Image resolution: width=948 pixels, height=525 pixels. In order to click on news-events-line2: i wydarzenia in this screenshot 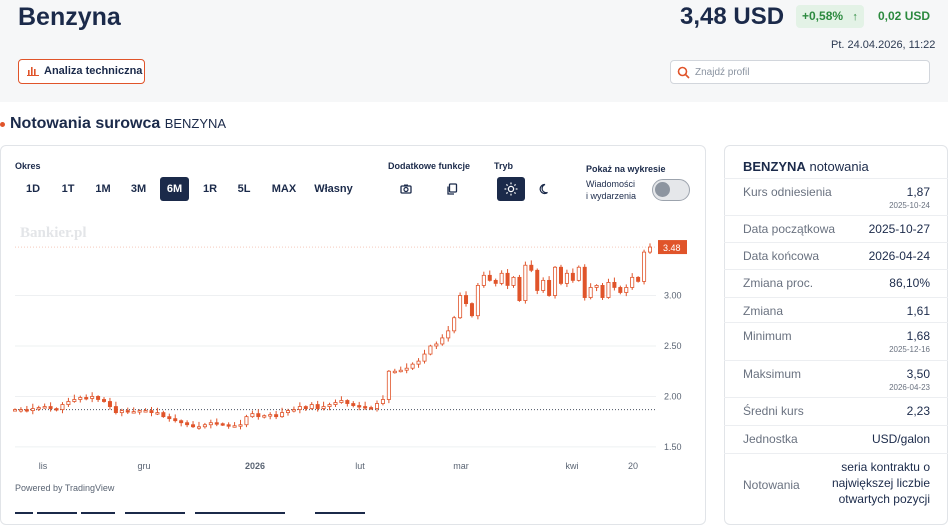, I will do `click(611, 196)`.